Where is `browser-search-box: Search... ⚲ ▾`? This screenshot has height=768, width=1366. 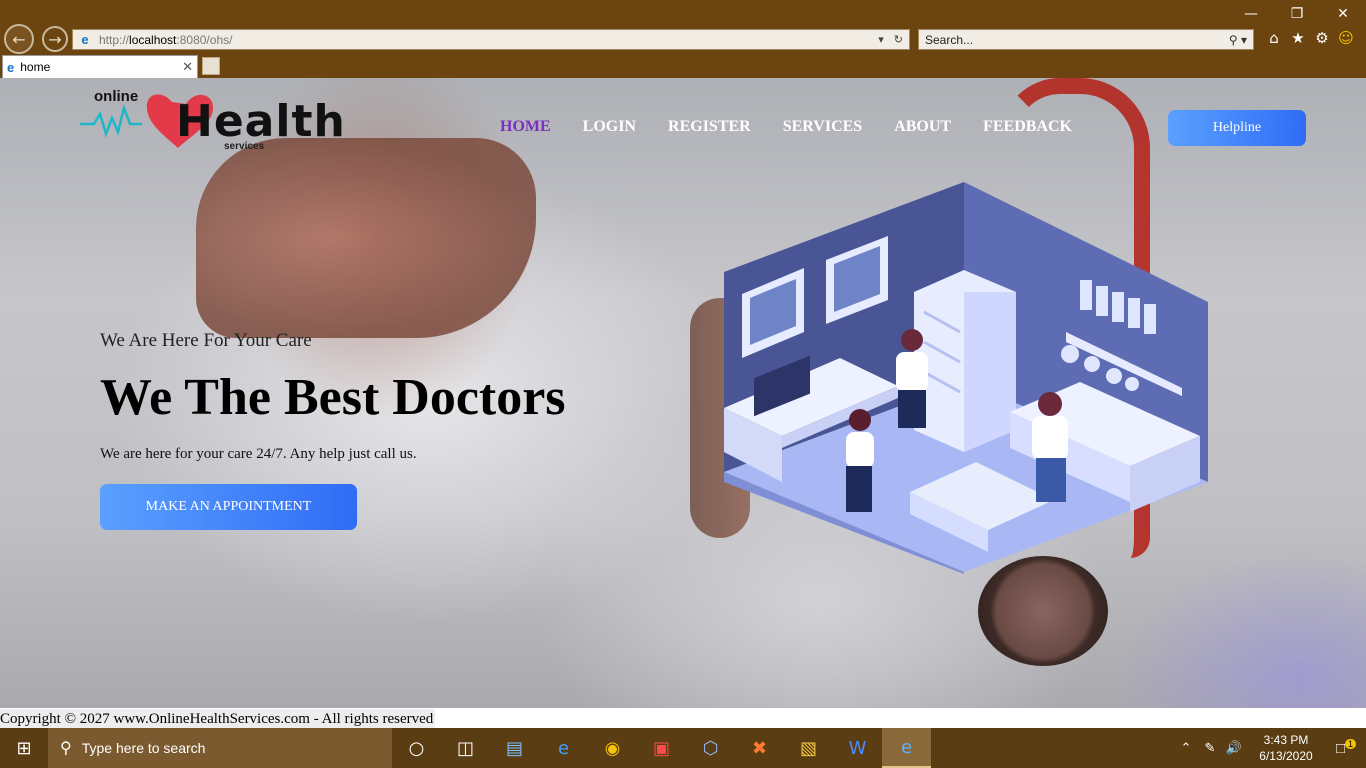
browser-search-box: Search... ⚲ ▾ is located at coordinates (1086, 39).